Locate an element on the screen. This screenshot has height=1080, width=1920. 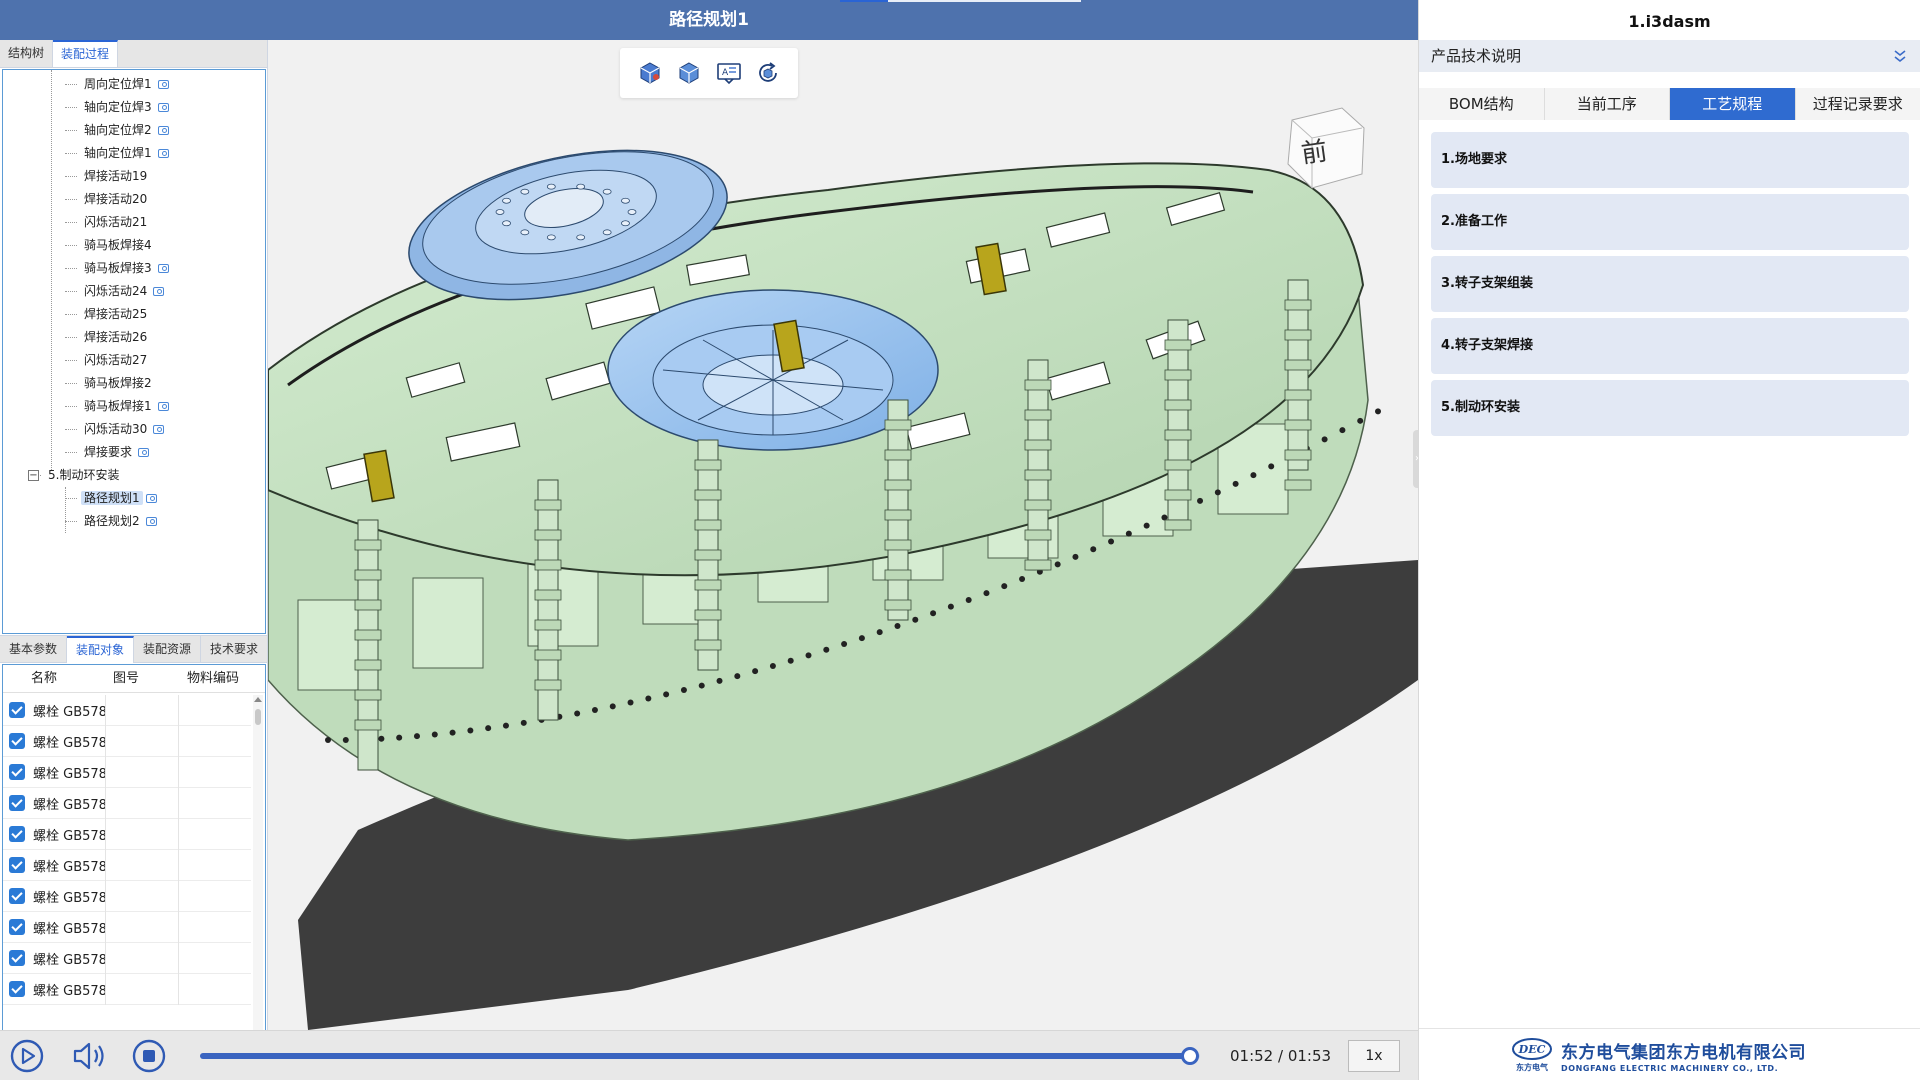
tree-item: 轴向定位焊1 is located at coordinates (117, 153).